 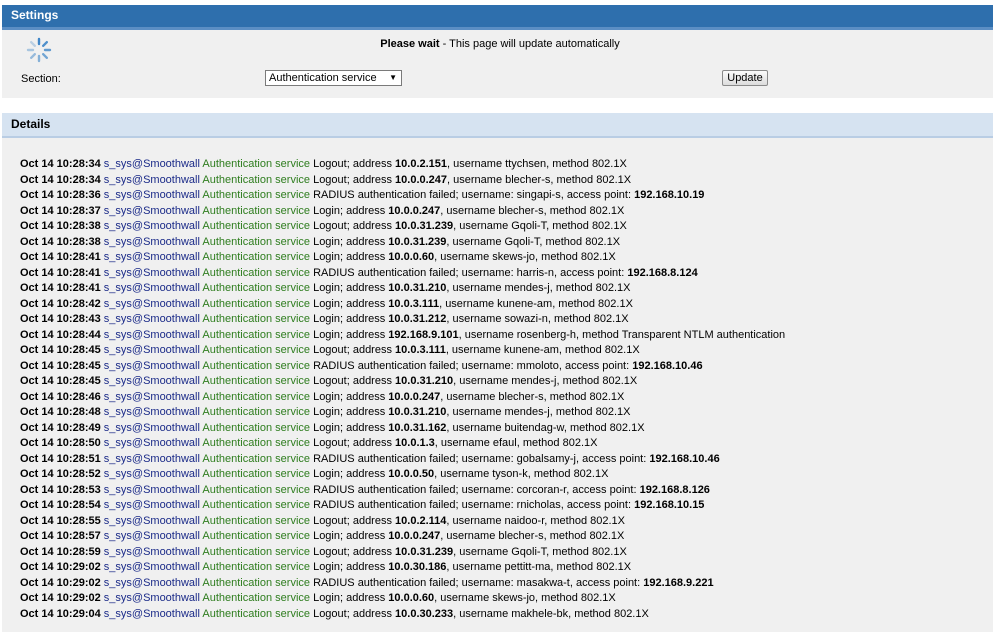 What do you see at coordinates (417, 288) in the screenshot?
I see `log-ip-address: 10.0.31.210` at bounding box center [417, 288].